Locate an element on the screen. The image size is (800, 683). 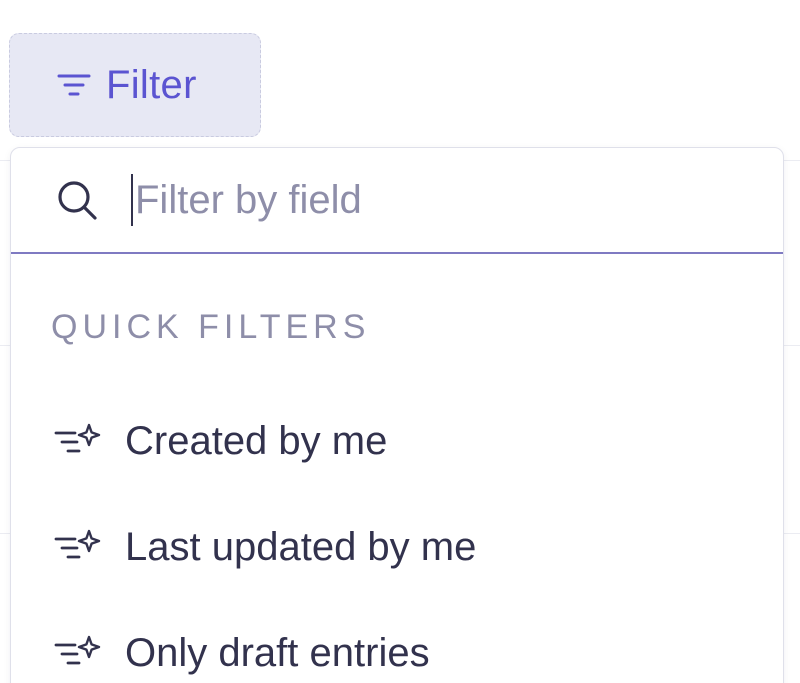
filter-icon is located at coordinates (74, 85).